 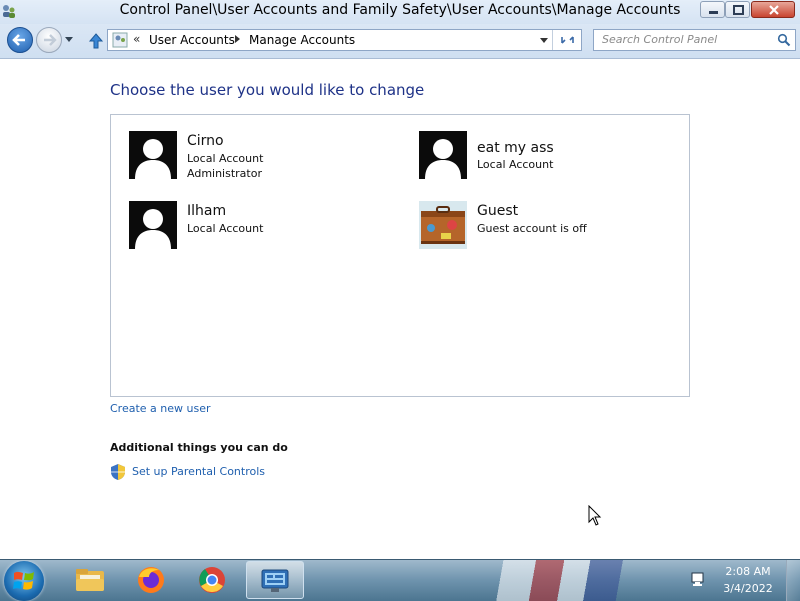 What do you see at coordinates (595, 515) in the screenshot?
I see `mouse-cursor-icon` at bounding box center [595, 515].